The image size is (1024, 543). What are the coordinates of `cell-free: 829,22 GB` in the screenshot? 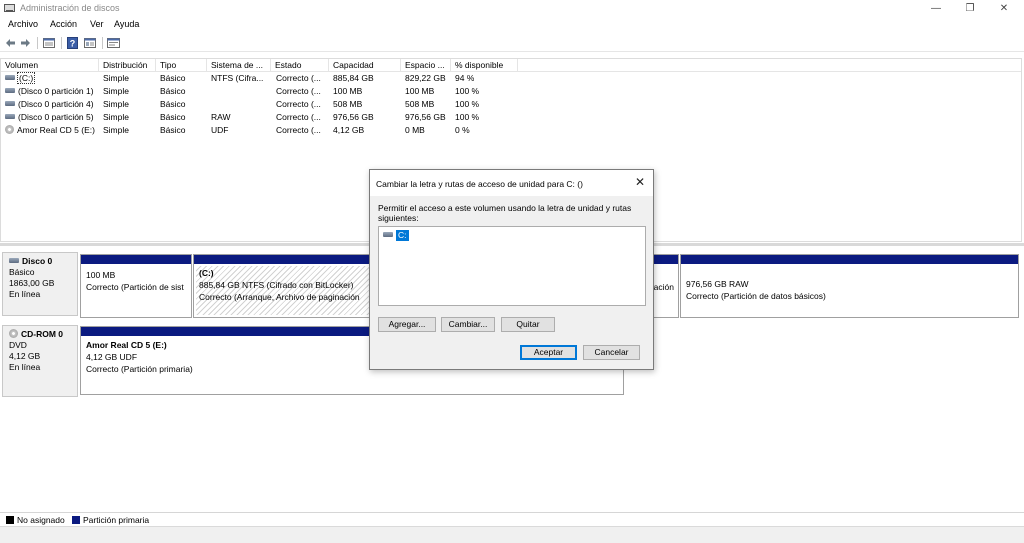 It's located at (425, 78).